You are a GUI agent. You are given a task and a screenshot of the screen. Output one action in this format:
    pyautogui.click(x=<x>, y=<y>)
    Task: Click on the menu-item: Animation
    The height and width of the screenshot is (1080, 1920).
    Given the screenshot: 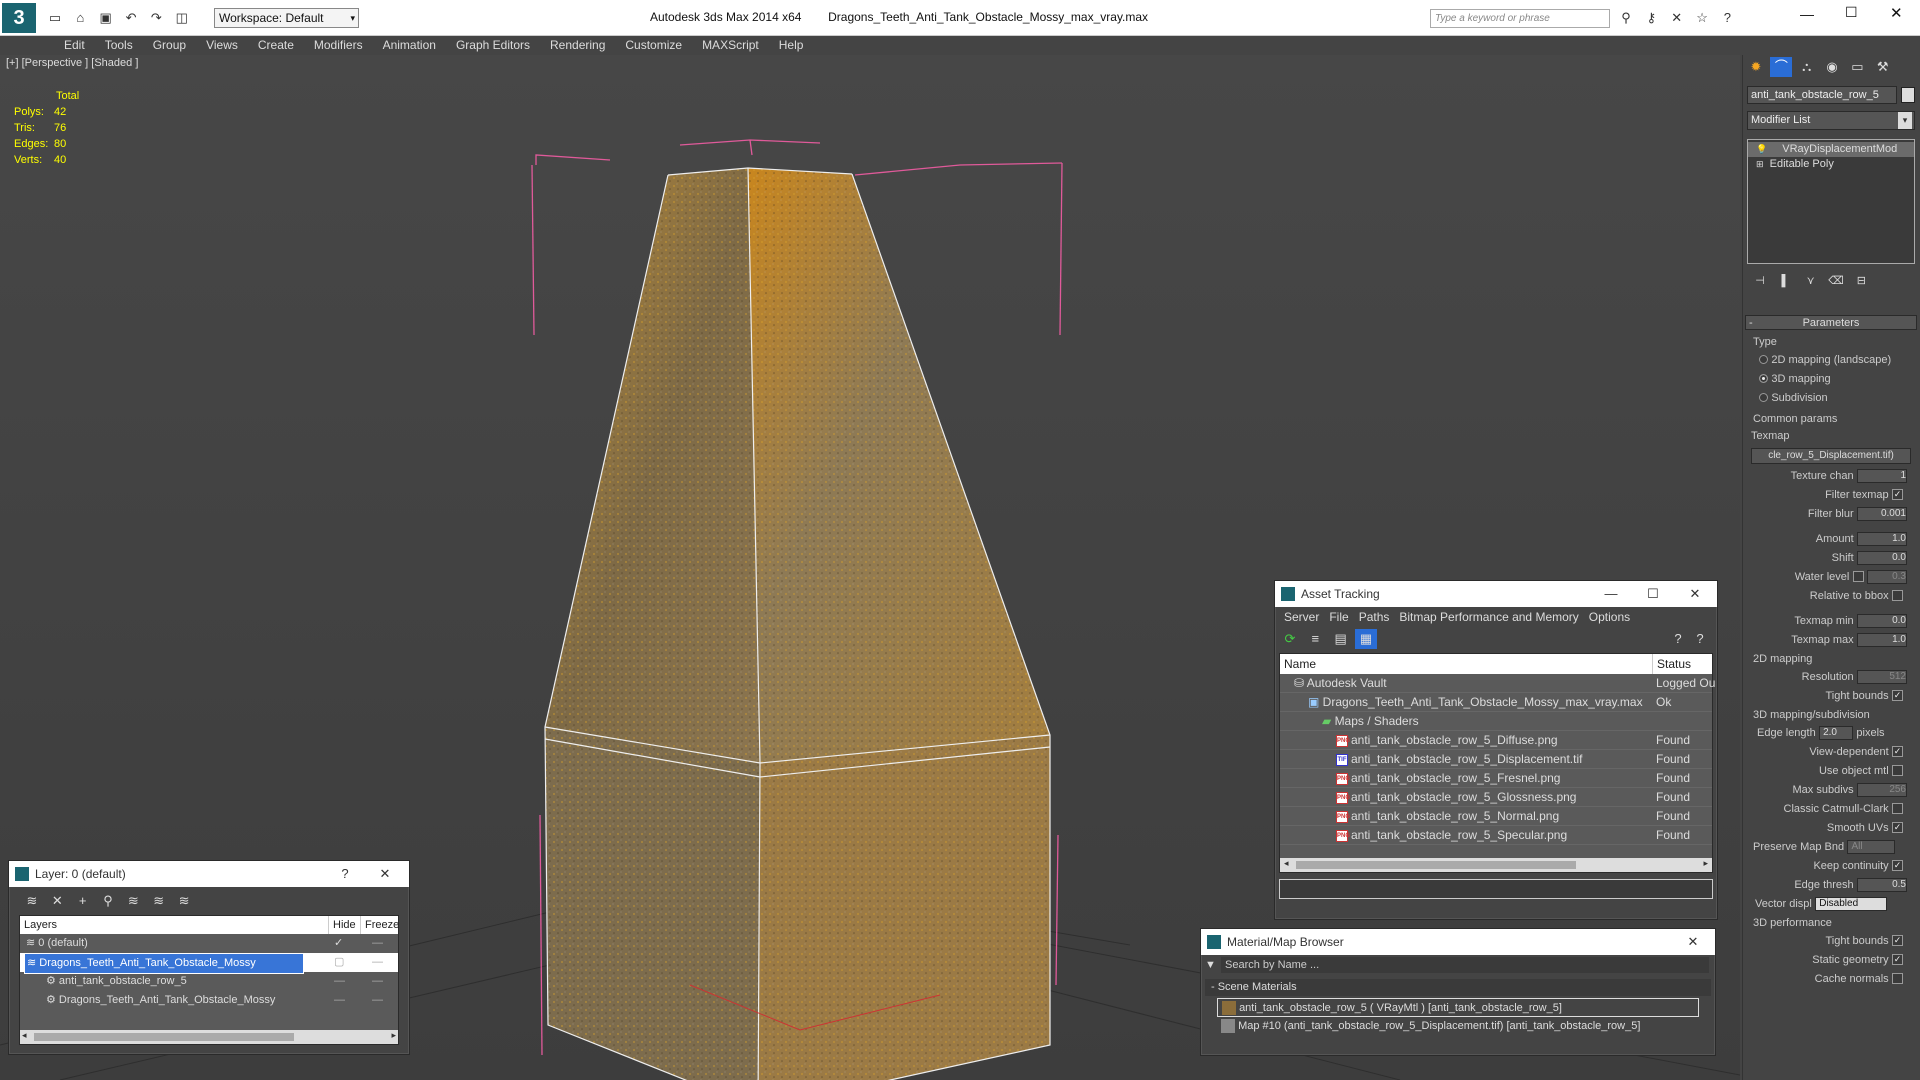 What is the action you would take?
    pyautogui.click(x=409, y=45)
    